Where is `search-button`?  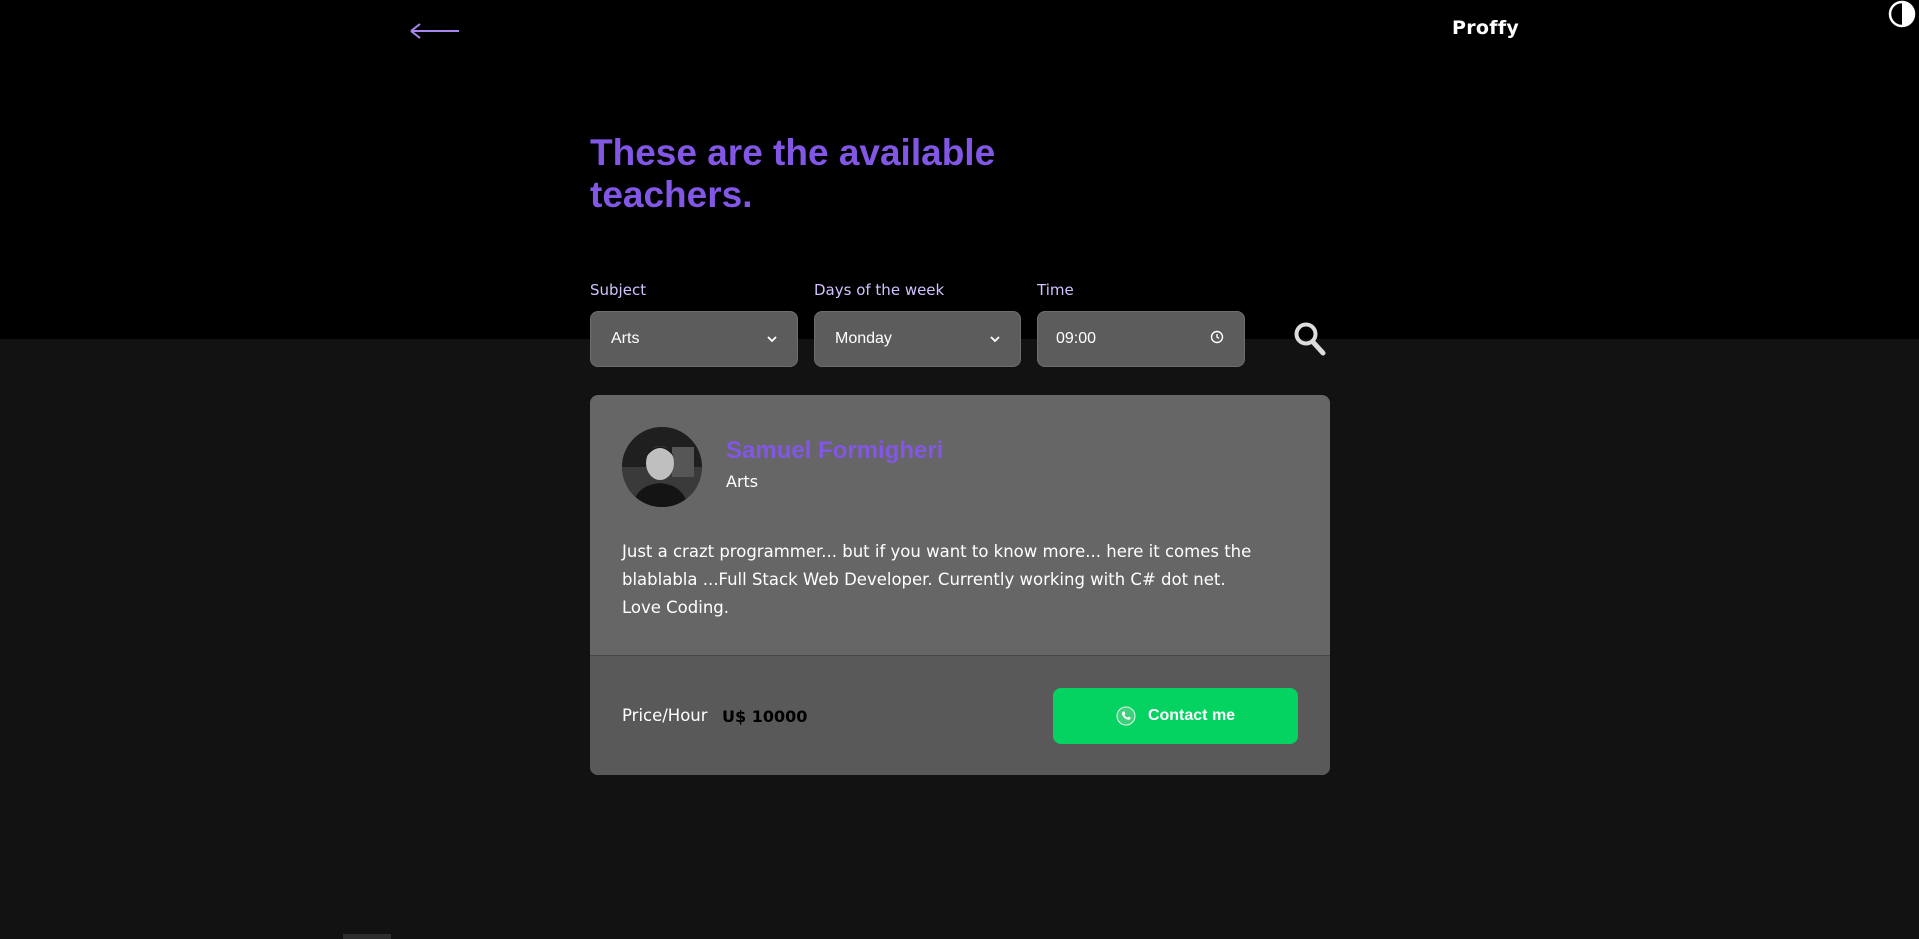 search-button is located at coordinates (1310, 339).